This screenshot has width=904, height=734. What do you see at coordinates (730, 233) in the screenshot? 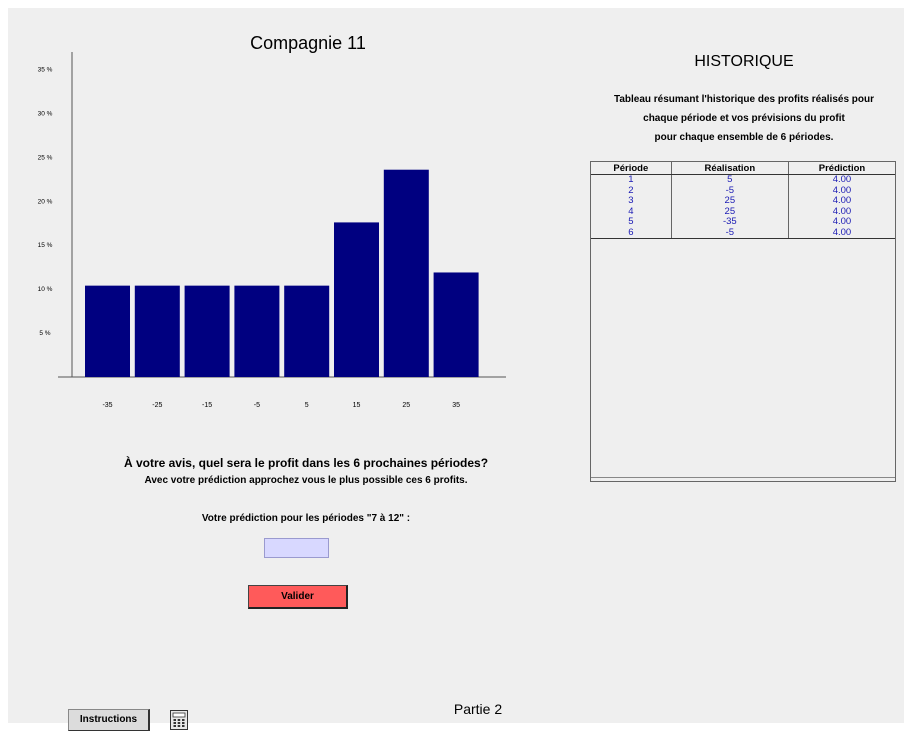
I see `cell-realisation: -5` at bounding box center [730, 233].